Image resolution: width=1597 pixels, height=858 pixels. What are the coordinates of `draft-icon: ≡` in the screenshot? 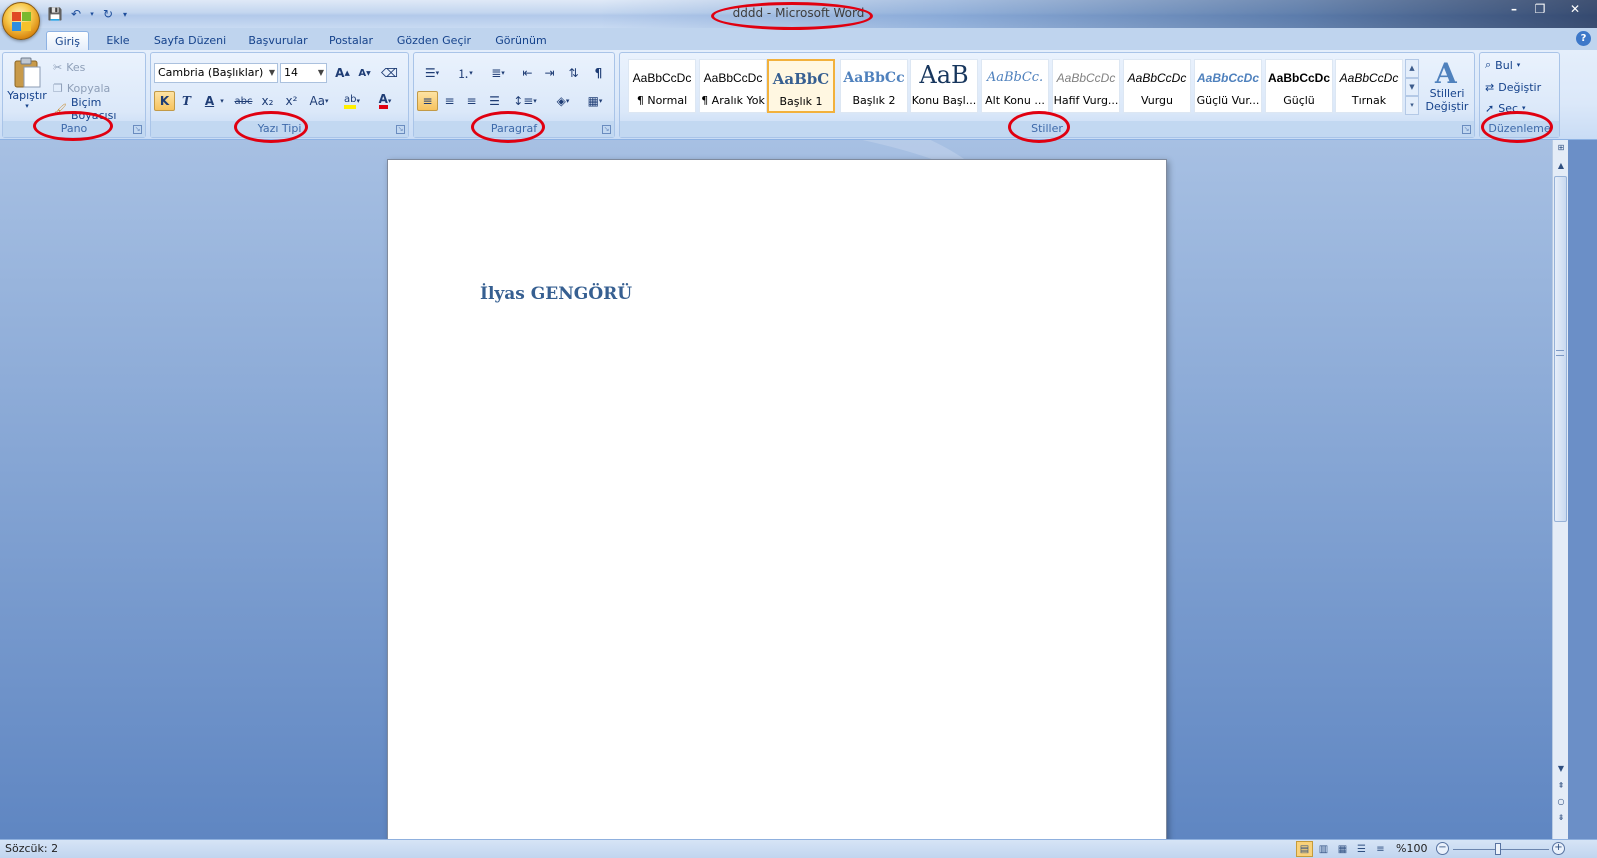 It's located at (1380, 849).